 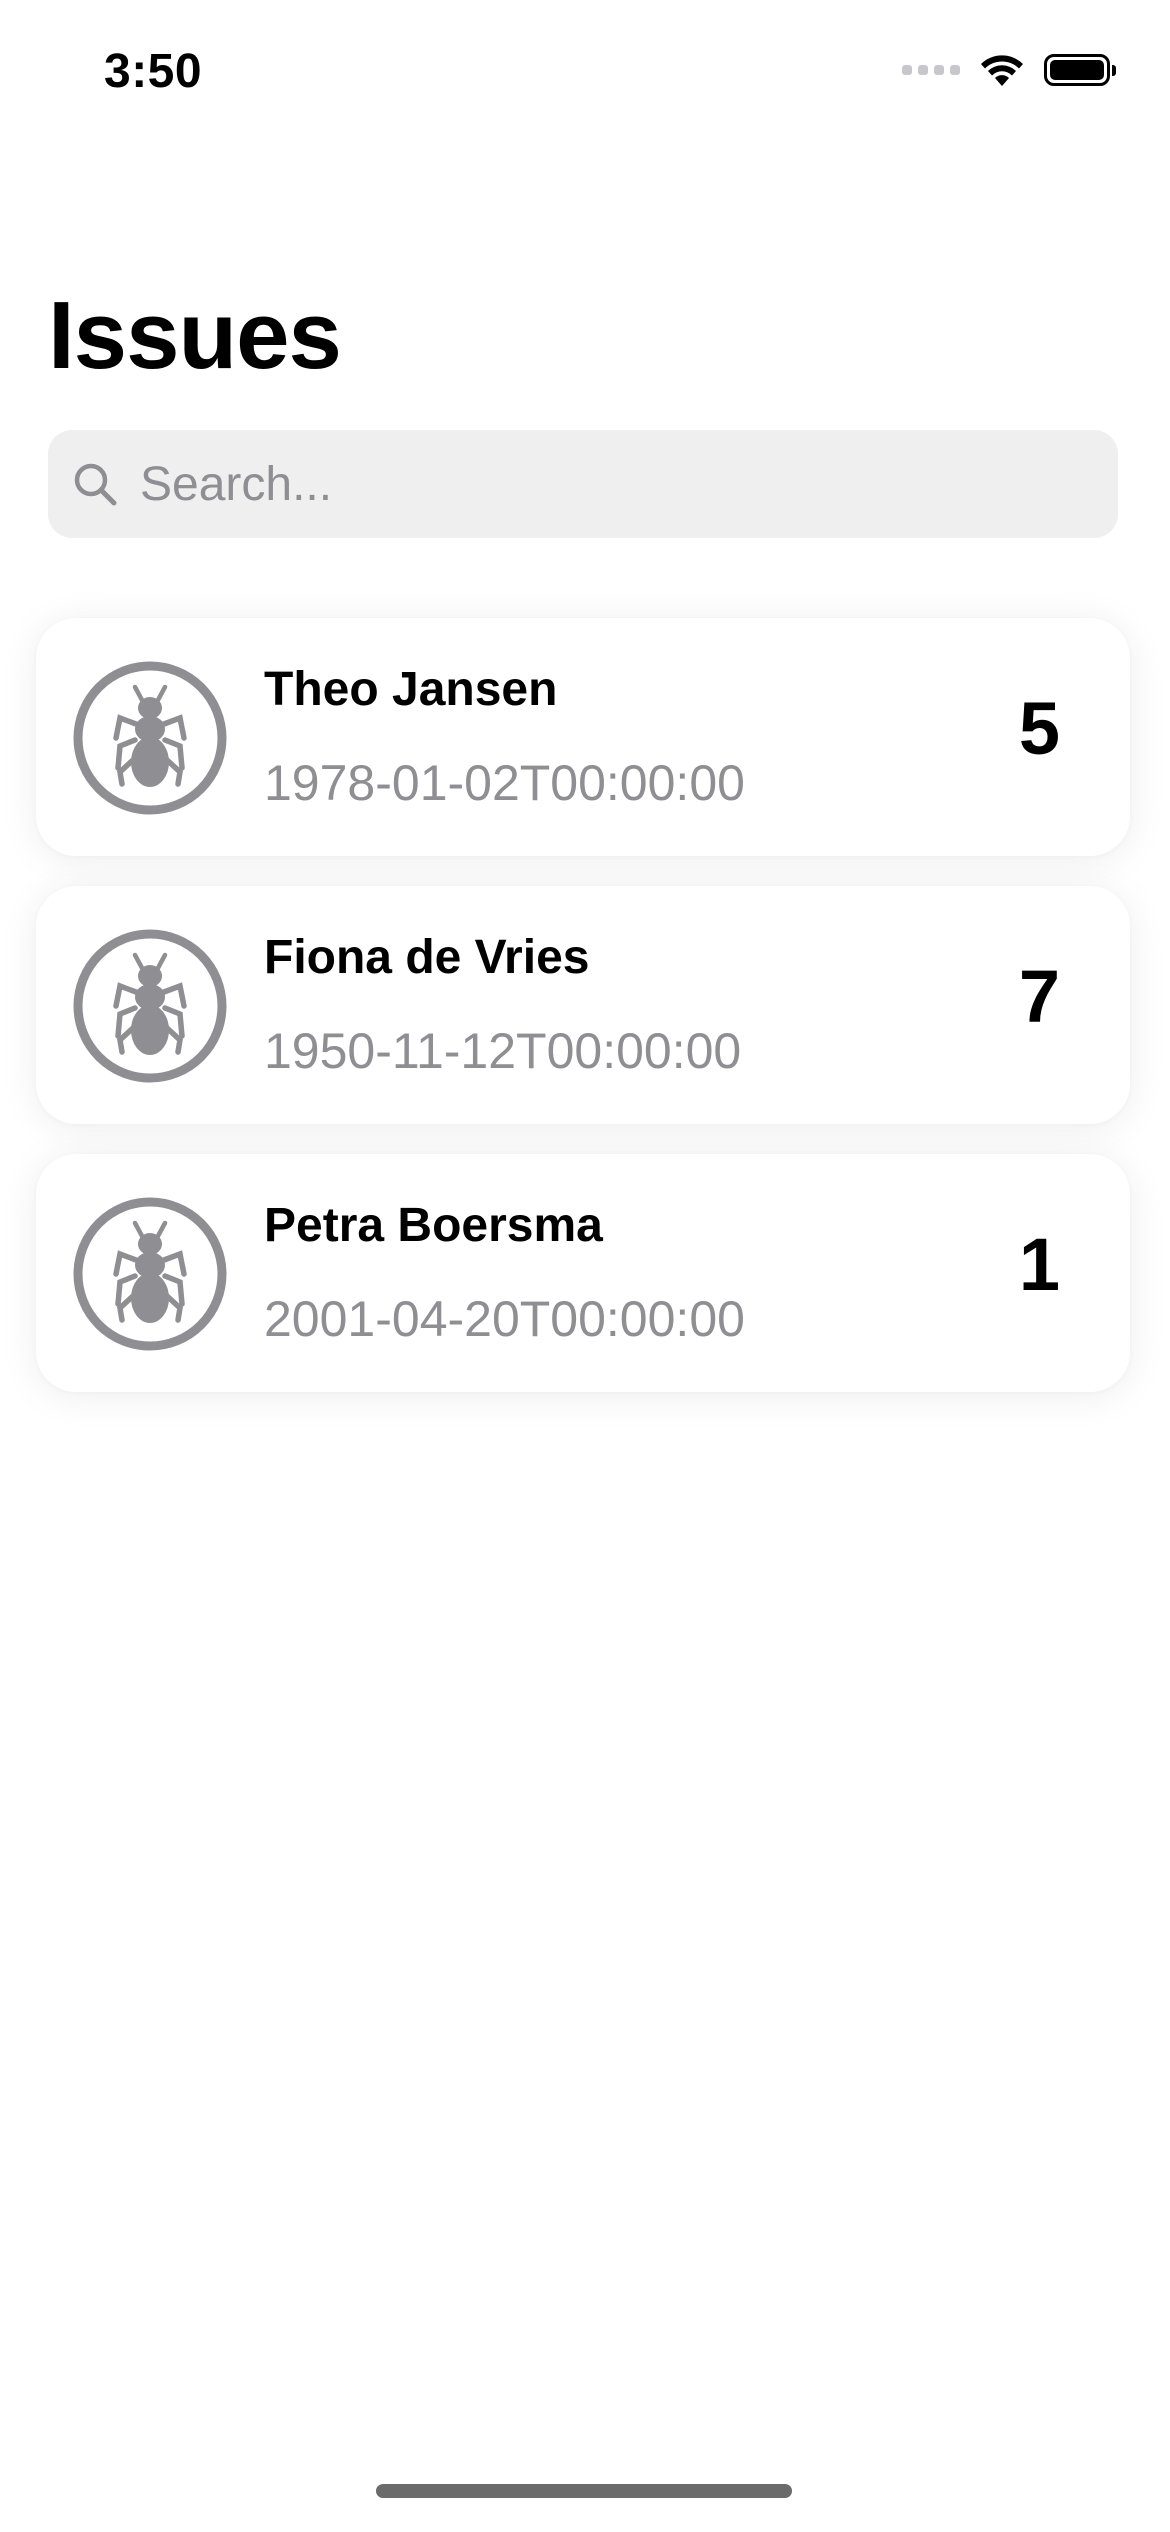 I want to click on issue-name: Petra Boersma, so click(x=433, y=1225).